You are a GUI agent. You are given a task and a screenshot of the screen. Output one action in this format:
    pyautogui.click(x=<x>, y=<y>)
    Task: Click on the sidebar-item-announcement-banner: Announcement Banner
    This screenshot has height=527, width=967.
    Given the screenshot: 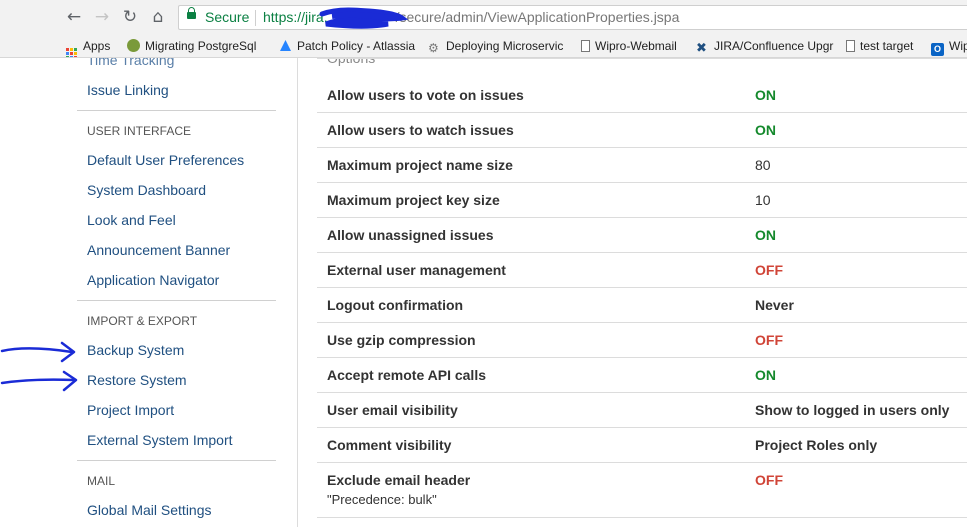 What is the action you would take?
    pyautogui.click(x=158, y=250)
    